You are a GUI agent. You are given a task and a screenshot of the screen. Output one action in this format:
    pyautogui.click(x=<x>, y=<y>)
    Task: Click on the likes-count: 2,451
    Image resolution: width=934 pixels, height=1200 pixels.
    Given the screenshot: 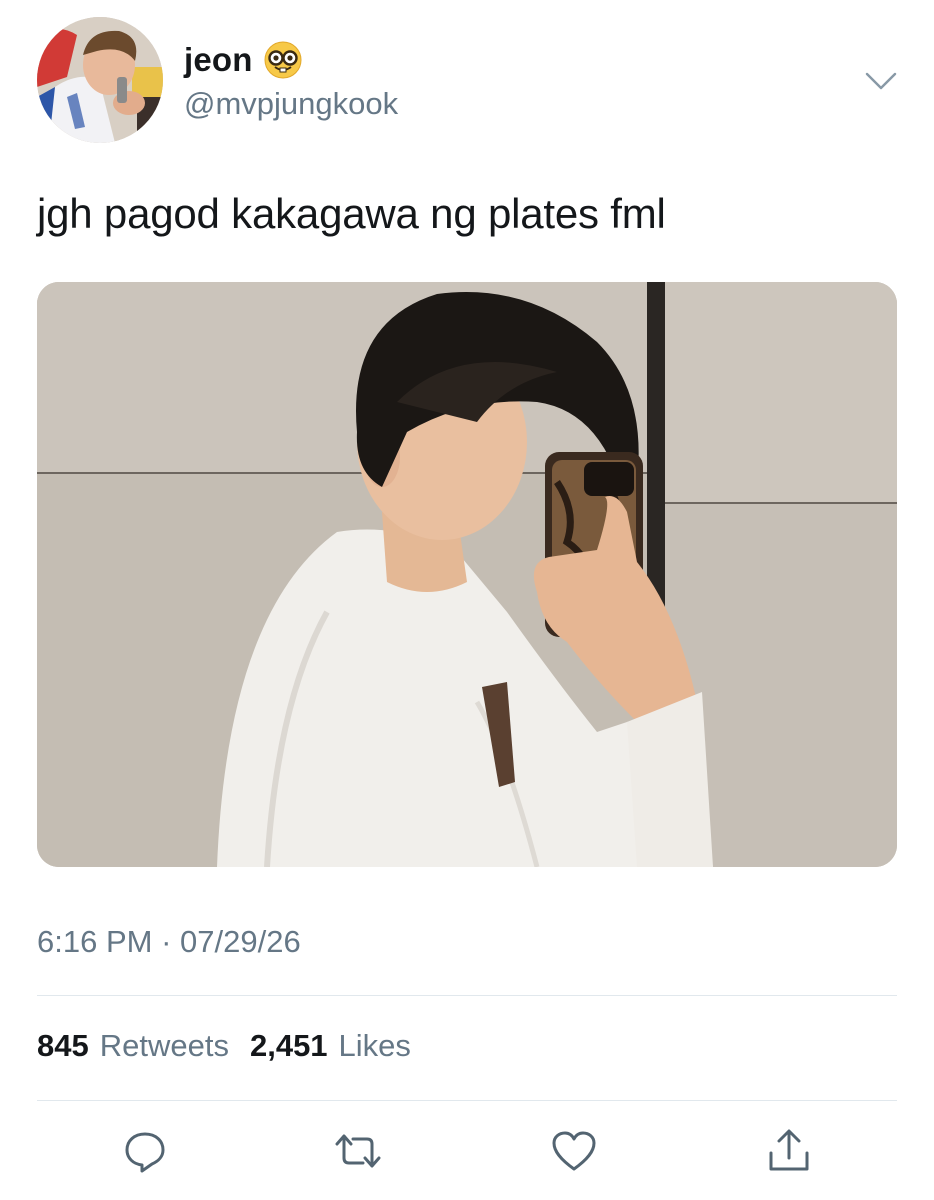 What is the action you would take?
    pyautogui.click(x=289, y=1046)
    